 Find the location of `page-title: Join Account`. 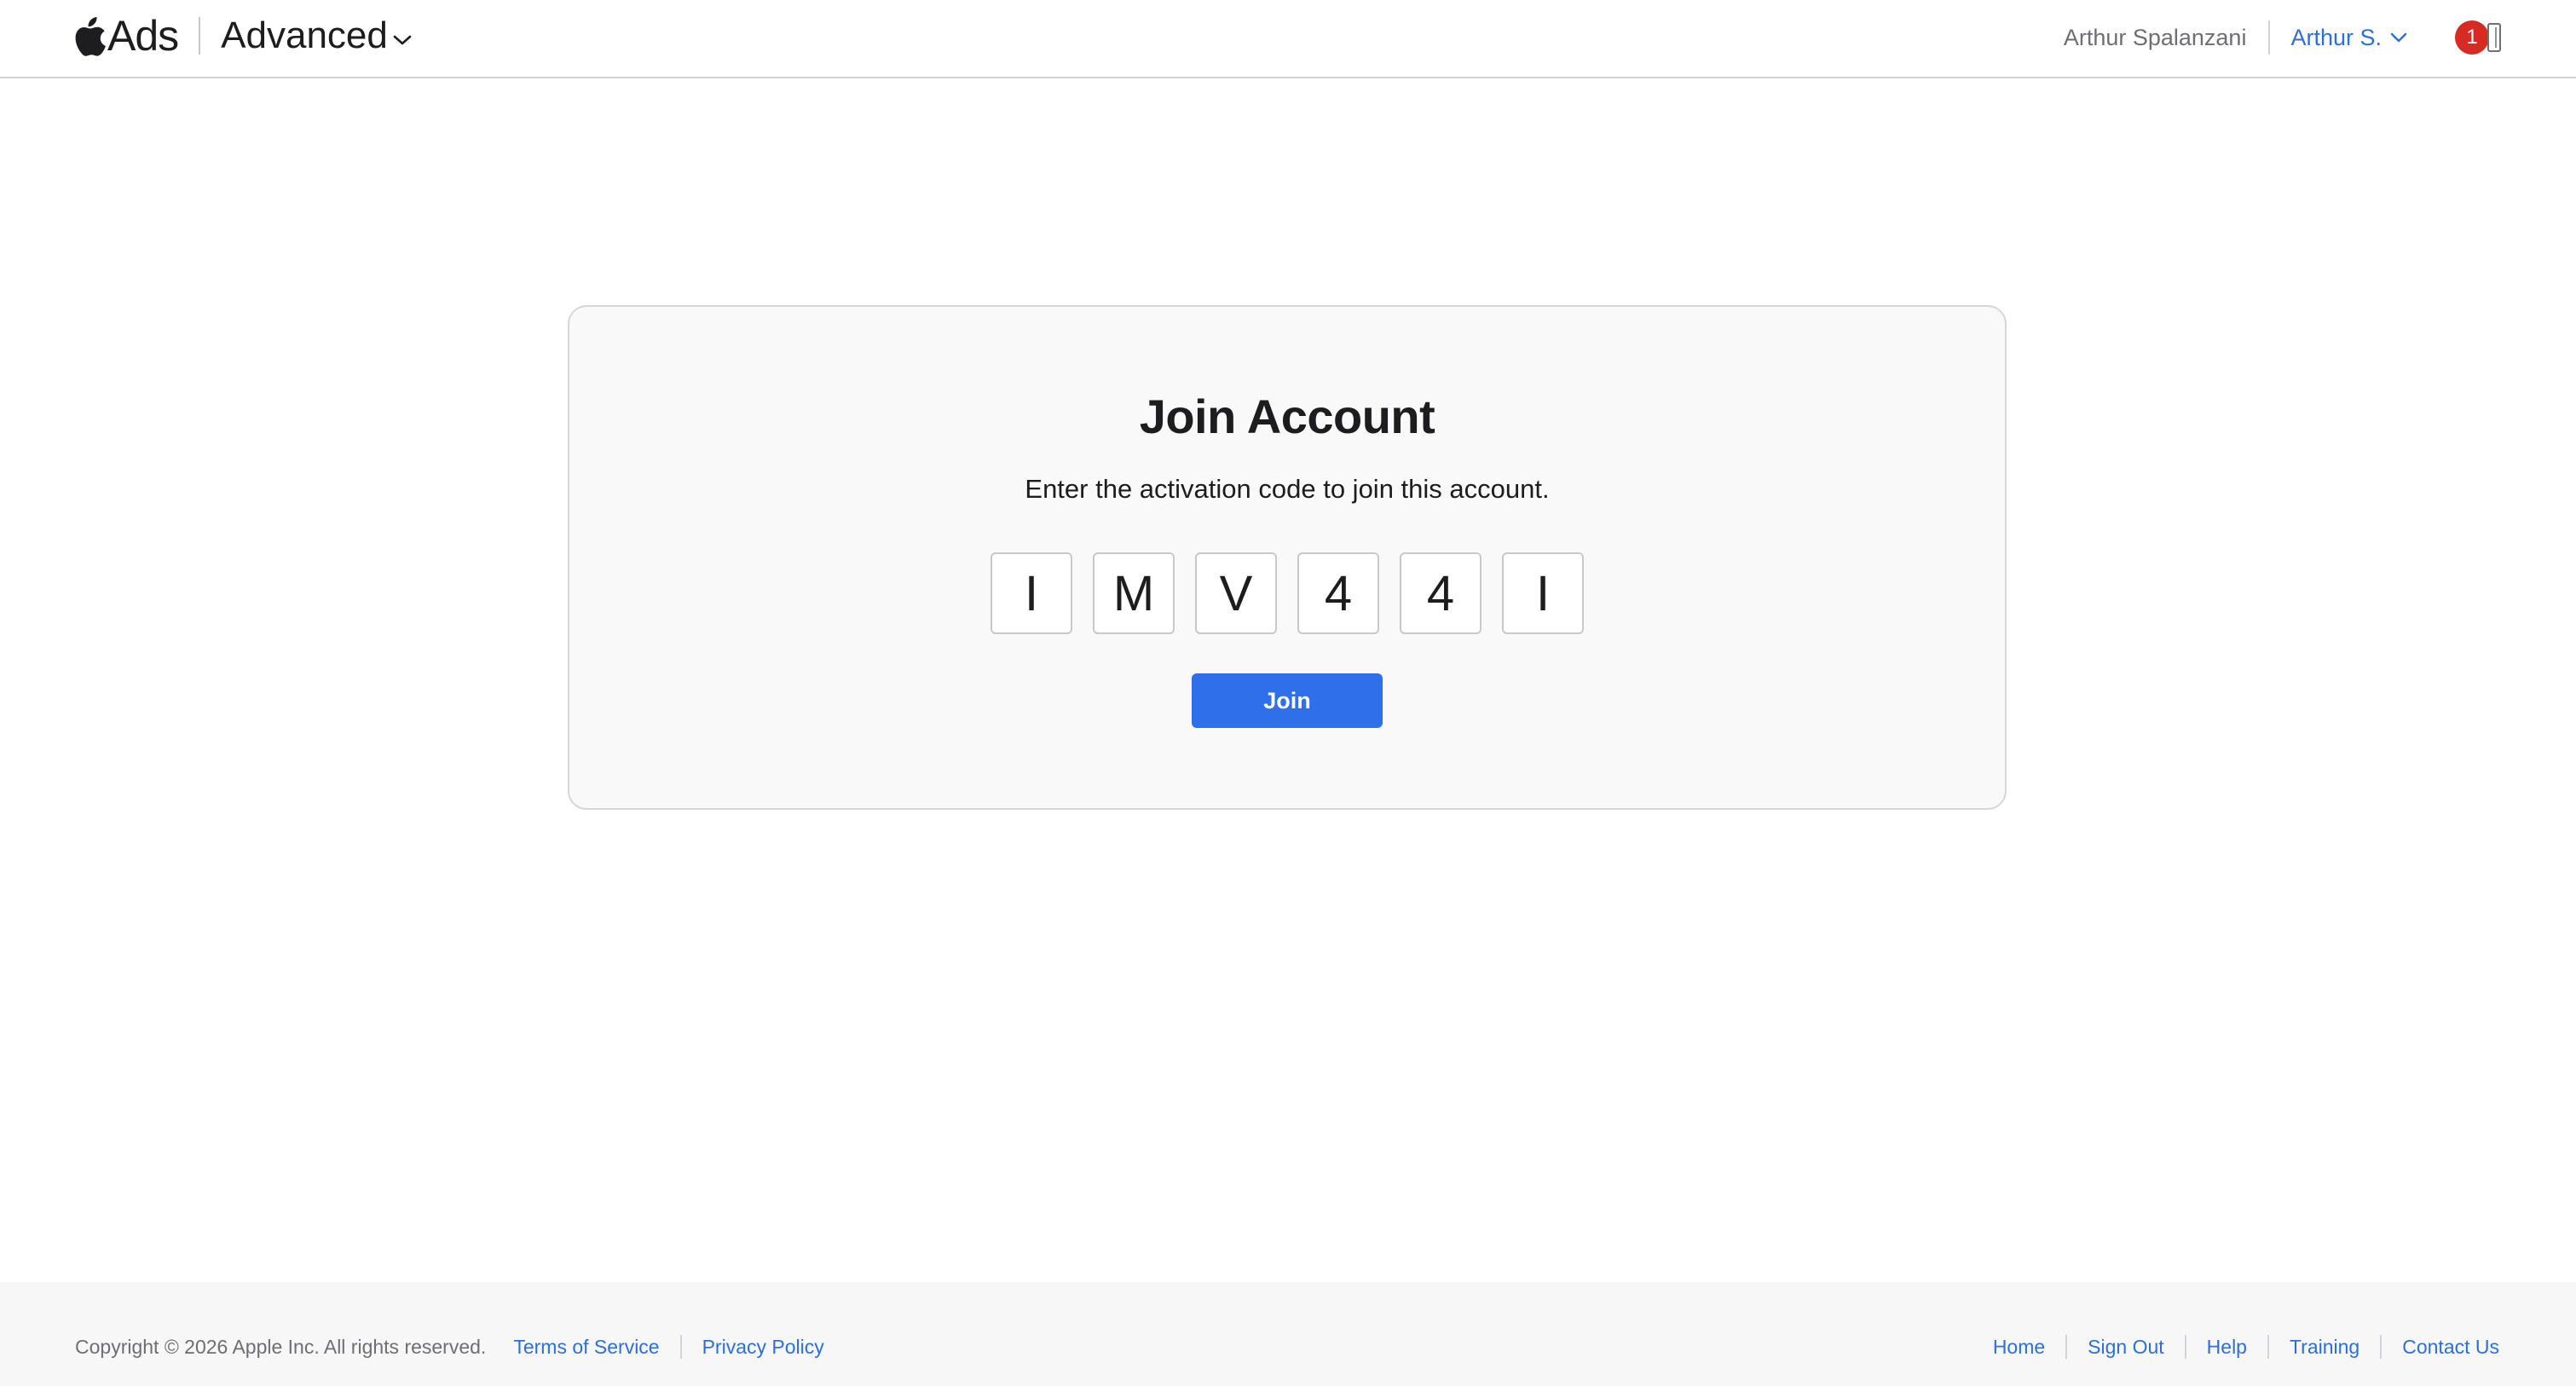

page-title: Join Account is located at coordinates (1287, 416).